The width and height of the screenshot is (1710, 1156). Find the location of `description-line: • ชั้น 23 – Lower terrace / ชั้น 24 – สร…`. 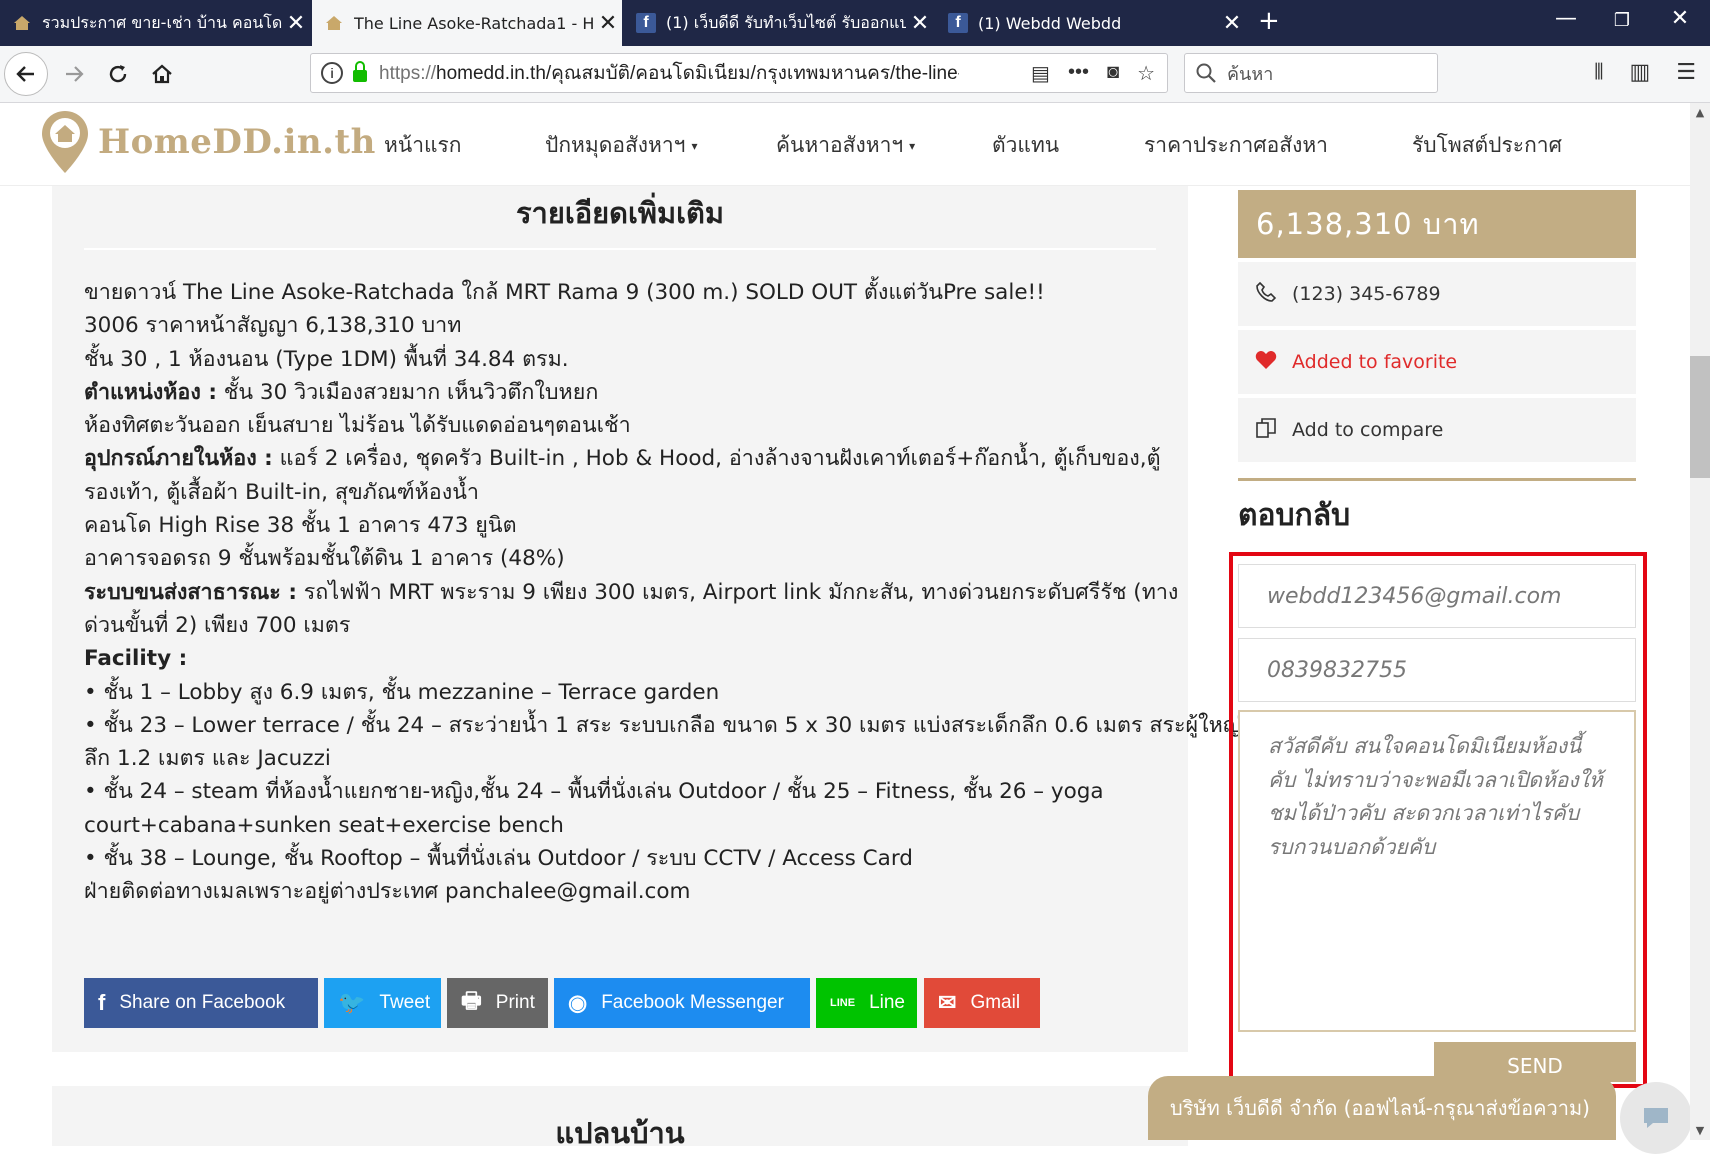

description-line: • ชั้น 23 – Lower terrace / ชั้น 24 – สร… is located at coordinates (662, 725).